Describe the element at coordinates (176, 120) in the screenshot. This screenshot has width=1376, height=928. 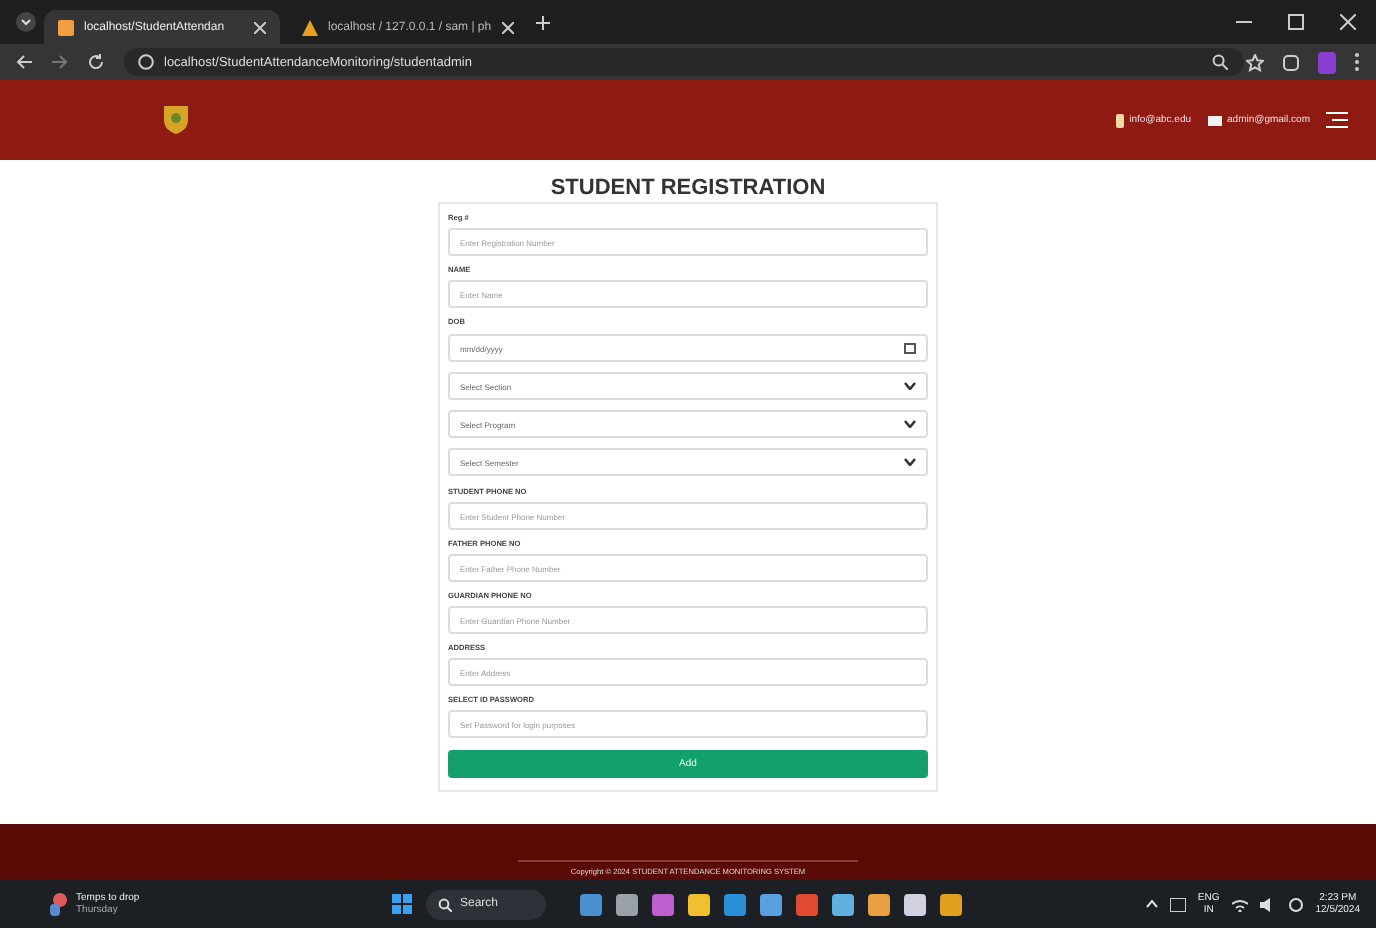
I see `crest-icon` at that location.